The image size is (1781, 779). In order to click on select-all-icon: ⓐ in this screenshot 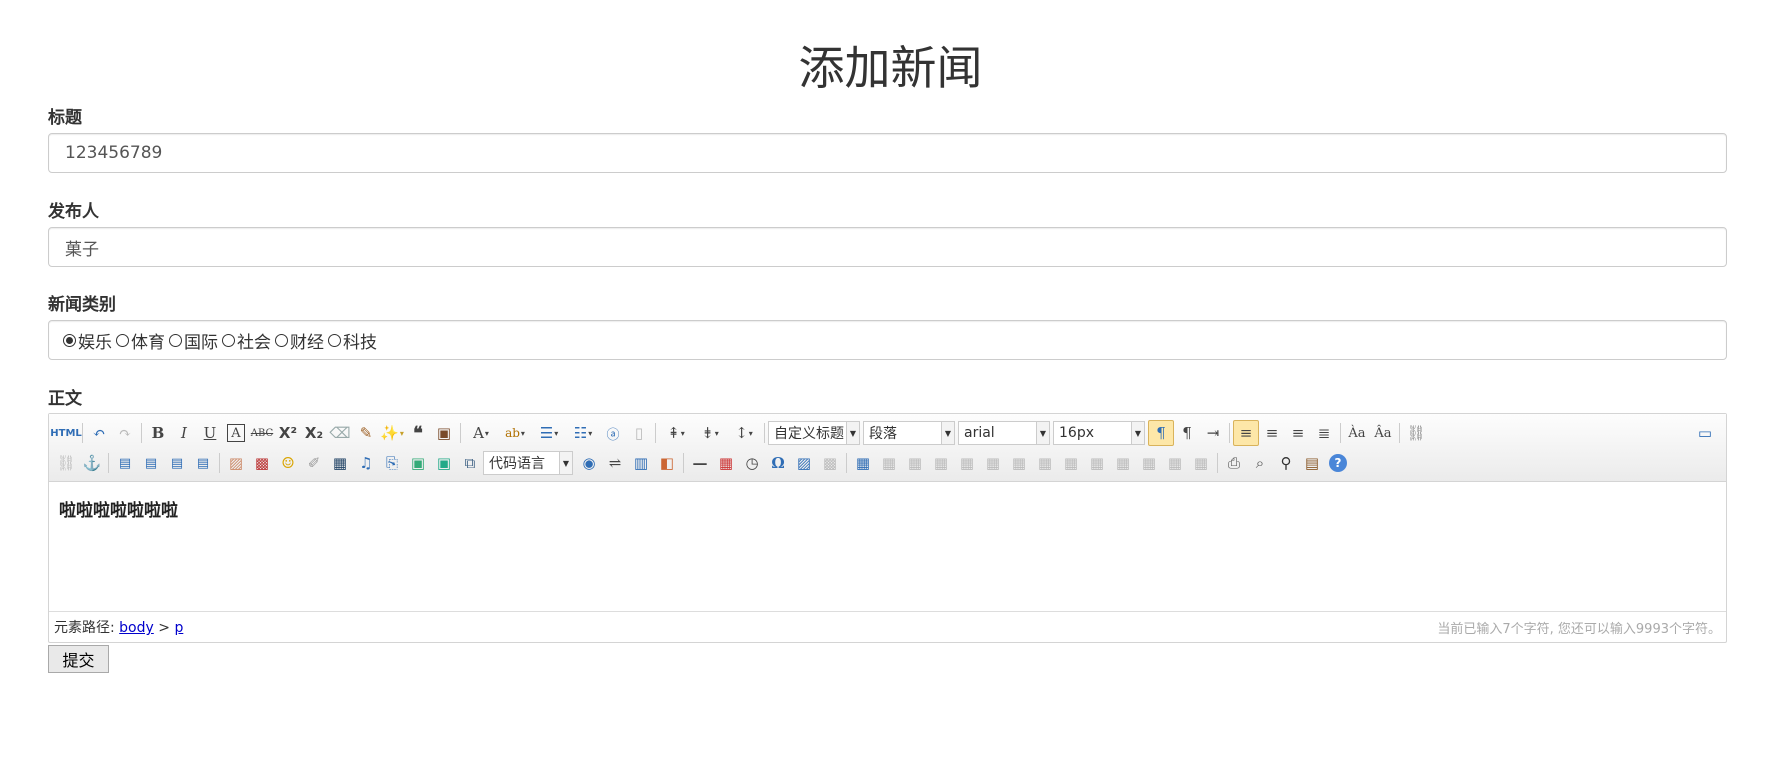, I will do `click(613, 433)`.